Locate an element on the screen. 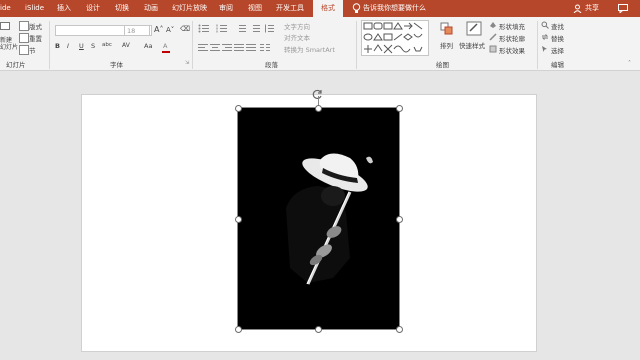 The width and height of the screenshot is (640, 360). resize-handle-bottom-right is located at coordinates (399, 329).